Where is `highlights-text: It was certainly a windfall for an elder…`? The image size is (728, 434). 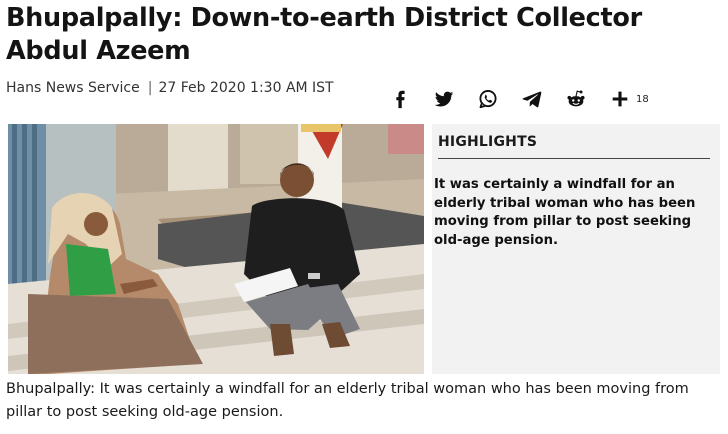 highlights-text: It was certainly a windfall for an elder… is located at coordinates (565, 212).